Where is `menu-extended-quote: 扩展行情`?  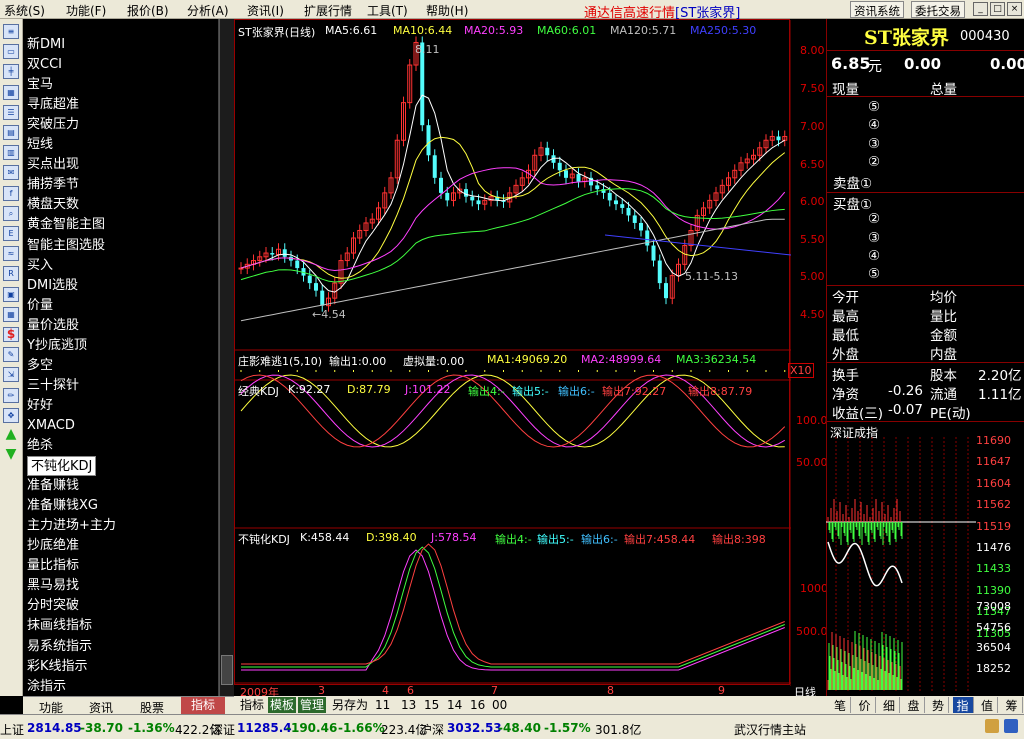 menu-extended-quote: 扩展行情 is located at coordinates (328, 10).